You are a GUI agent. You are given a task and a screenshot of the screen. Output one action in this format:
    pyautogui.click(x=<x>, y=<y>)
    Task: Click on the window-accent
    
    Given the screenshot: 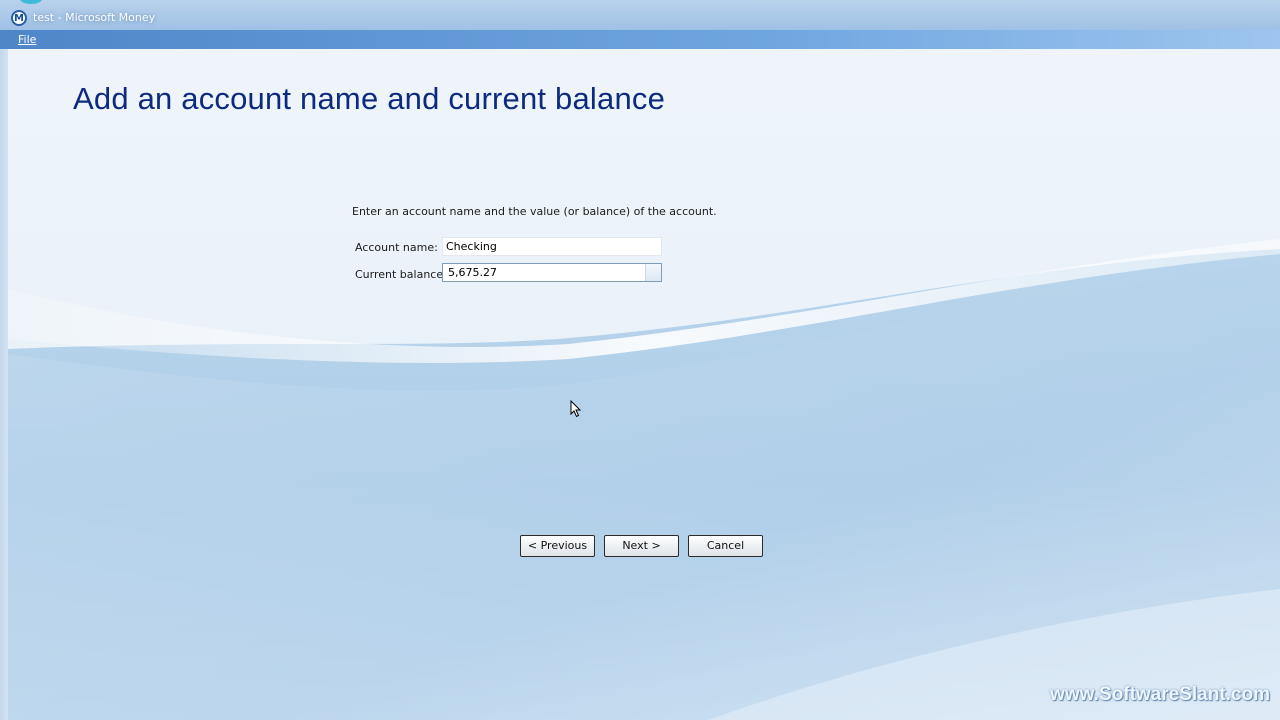 What is the action you would take?
    pyautogui.click(x=31, y=2)
    